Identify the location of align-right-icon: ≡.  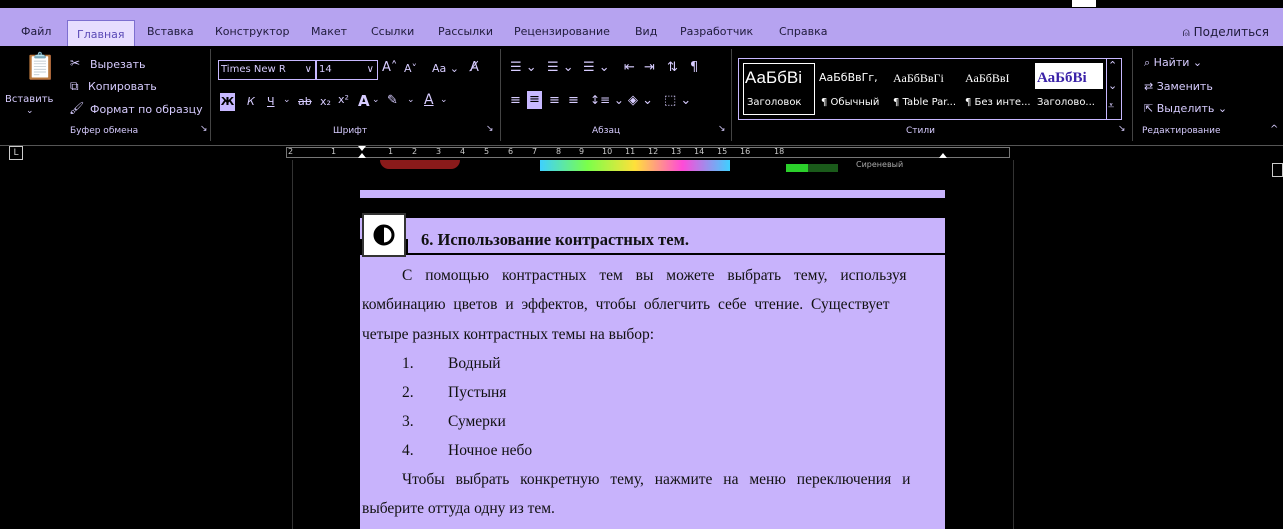
(554, 100).